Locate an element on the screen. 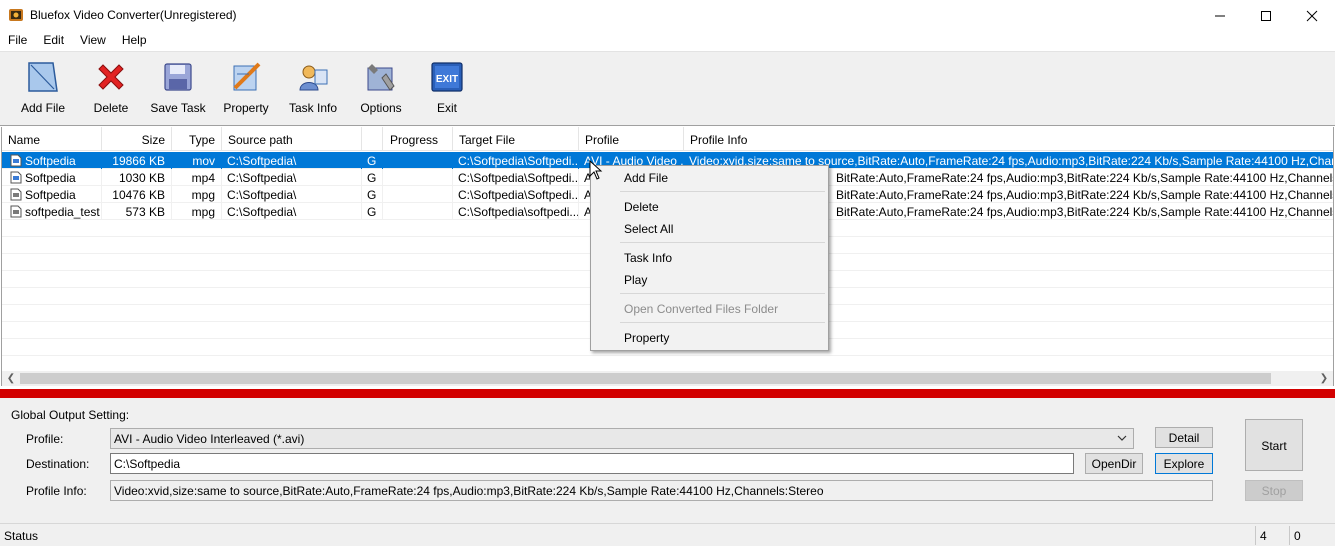  scroll-right-icon: ❯ is located at coordinates (1324, 378).